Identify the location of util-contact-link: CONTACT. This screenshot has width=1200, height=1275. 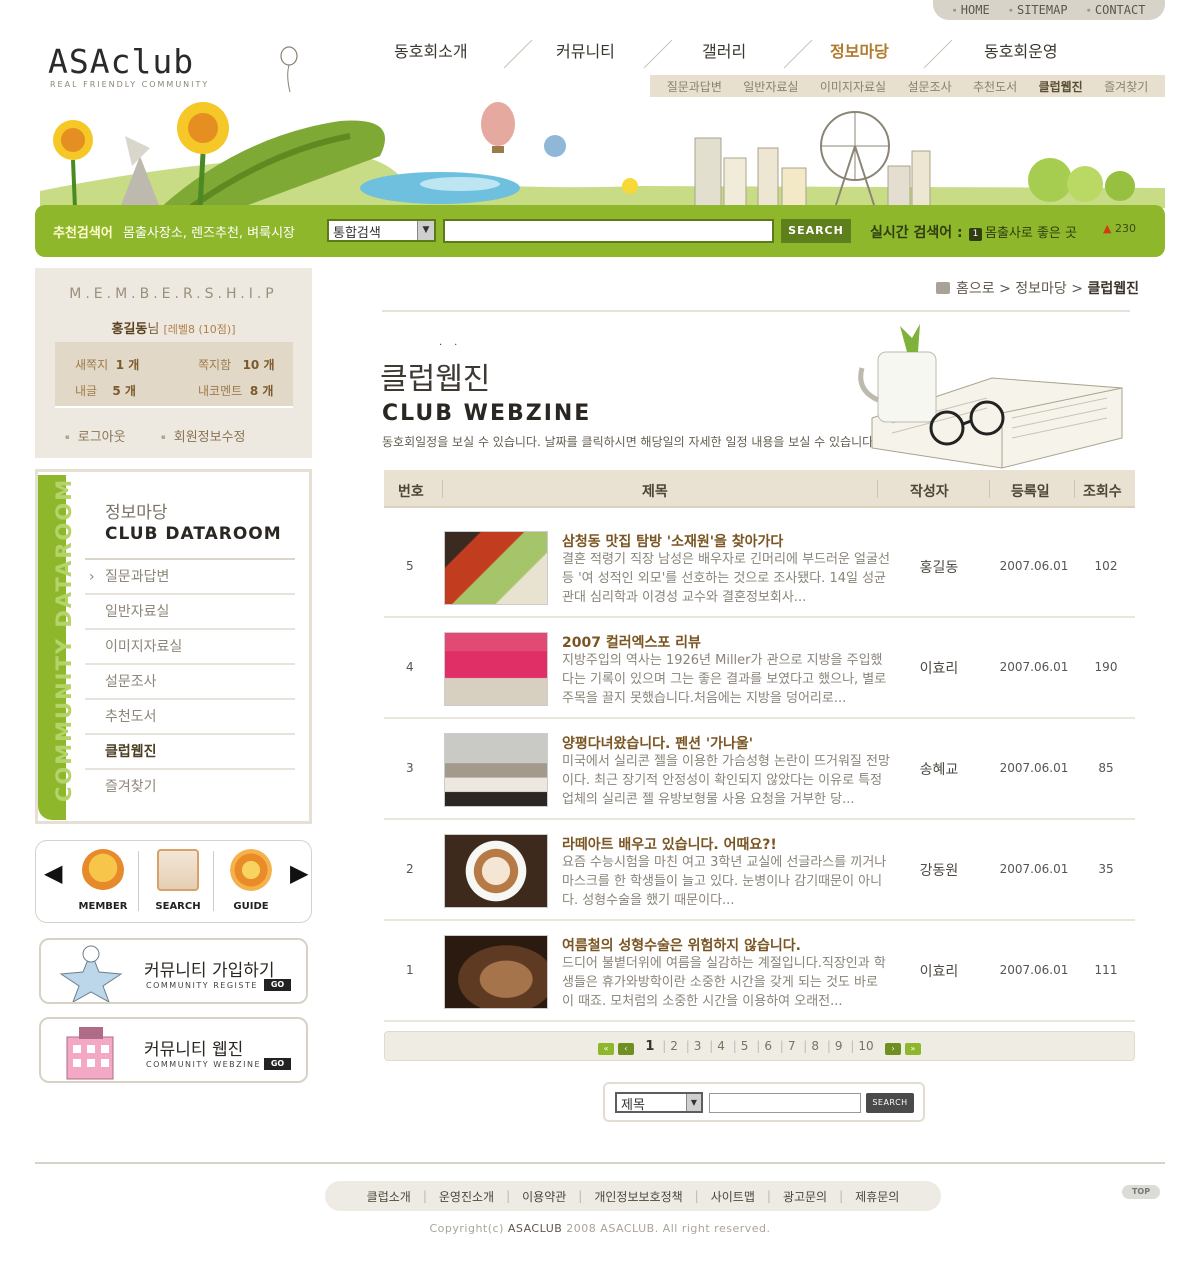
(1116, 10).